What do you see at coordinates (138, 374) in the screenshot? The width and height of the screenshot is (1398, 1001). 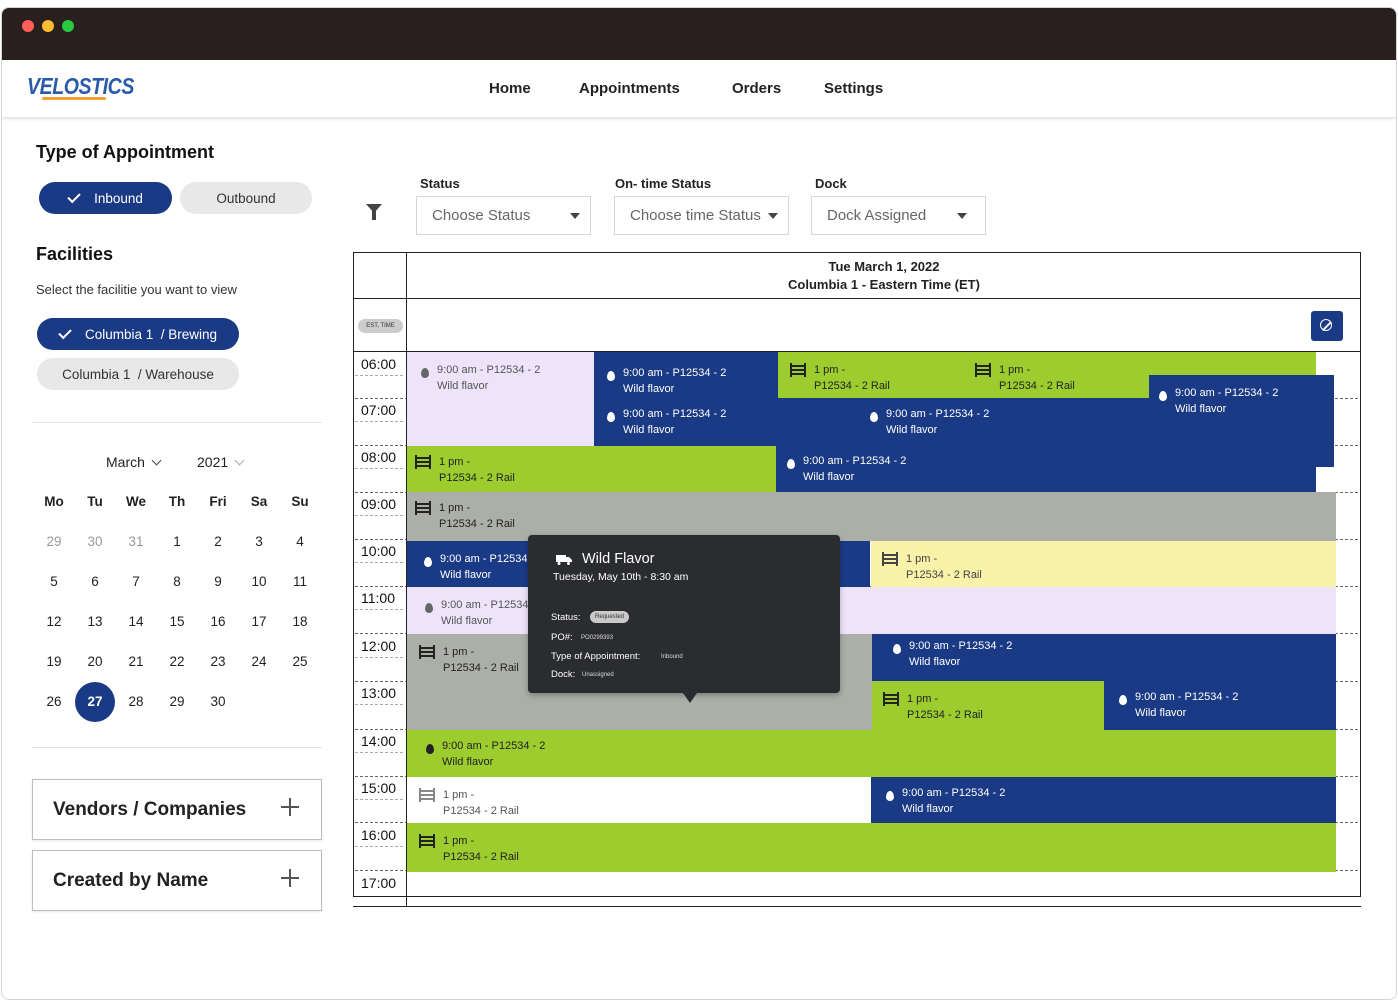 I see `facility-columbia-warehouse: Columbia 1 / Warehouse` at bounding box center [138, 374].